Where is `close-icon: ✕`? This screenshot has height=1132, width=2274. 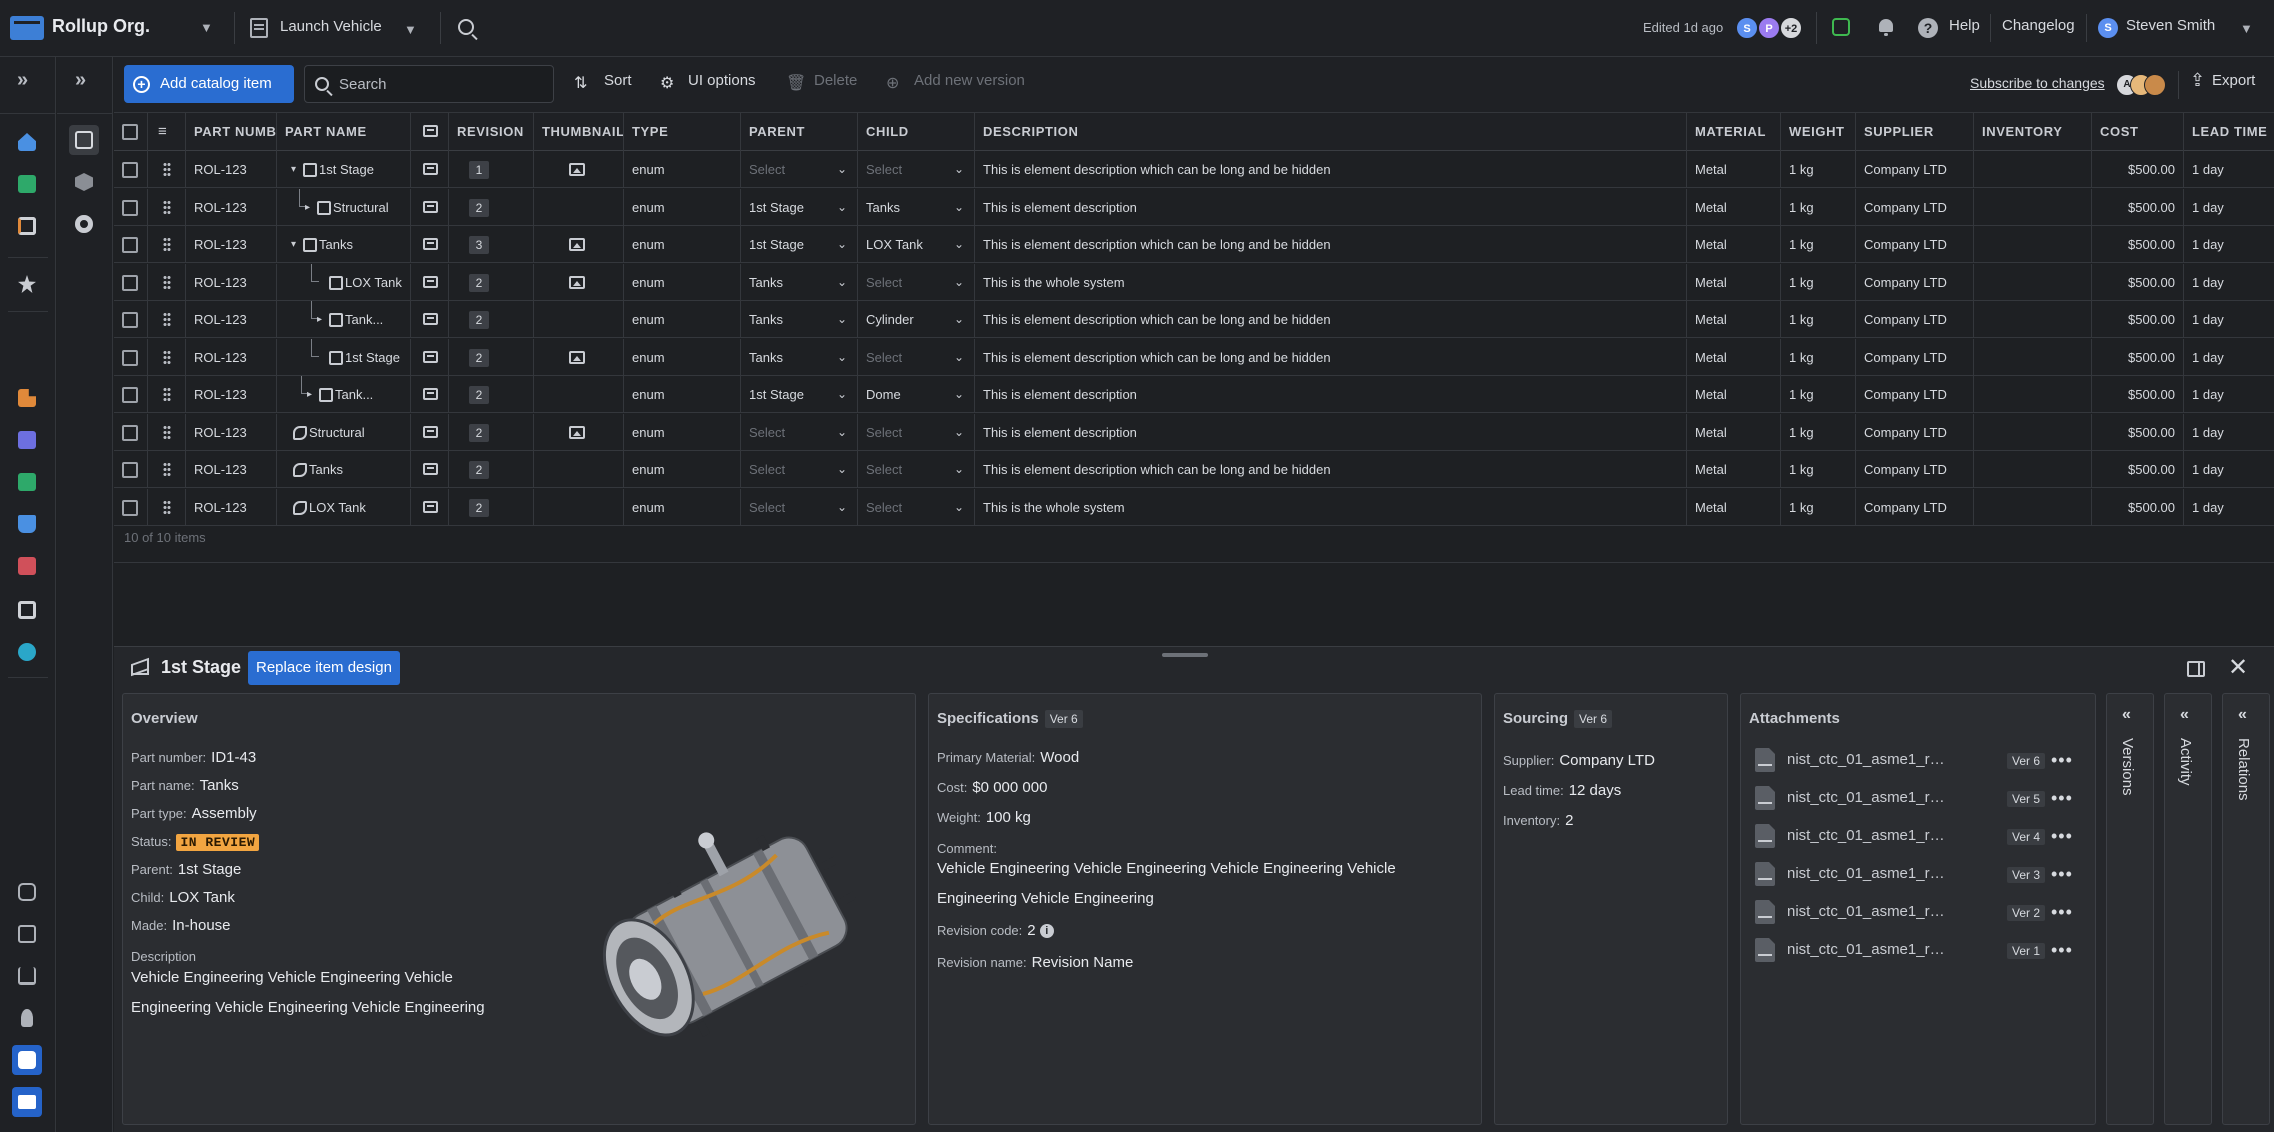
close-icon: ✕ is located at coordinates (2238, 667).